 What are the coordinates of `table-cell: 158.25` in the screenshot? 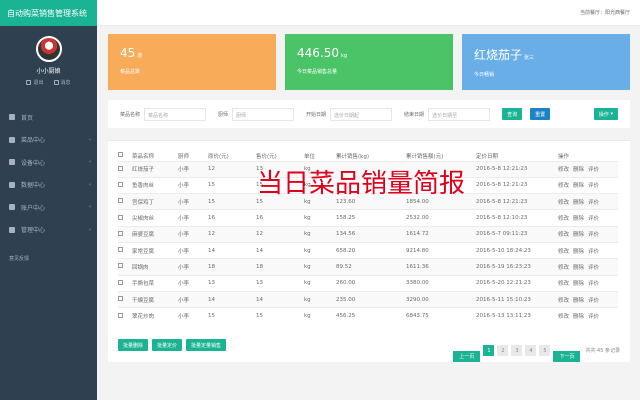 It's located at (371, 218).